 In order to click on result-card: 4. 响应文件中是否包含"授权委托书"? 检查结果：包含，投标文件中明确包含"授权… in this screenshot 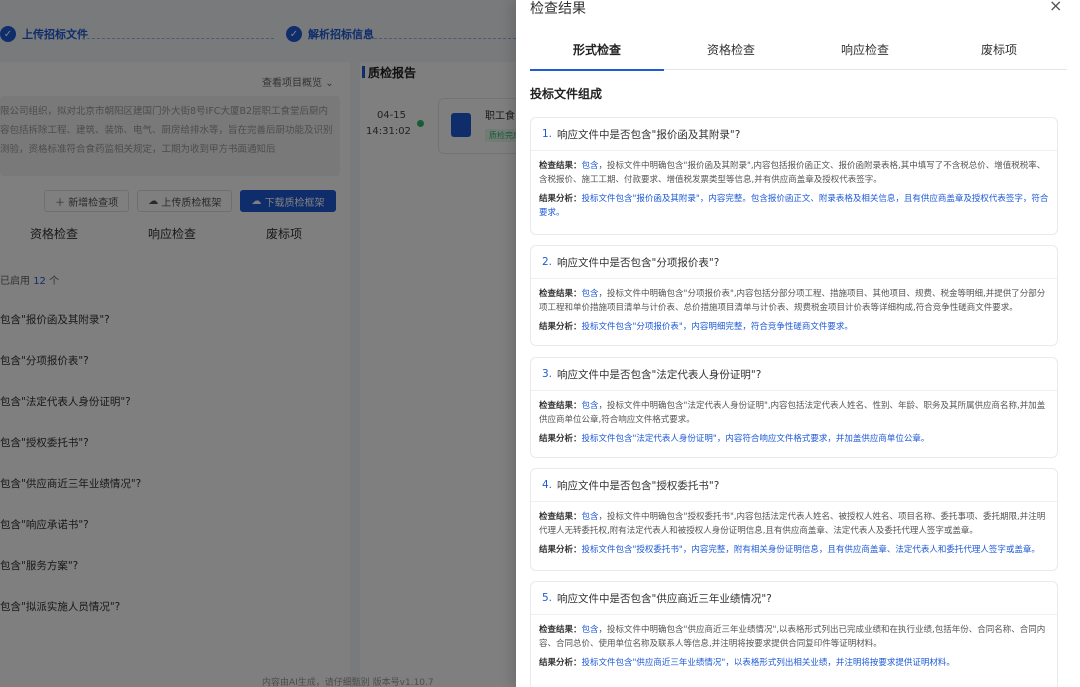, I will do `click(794, 519)`.